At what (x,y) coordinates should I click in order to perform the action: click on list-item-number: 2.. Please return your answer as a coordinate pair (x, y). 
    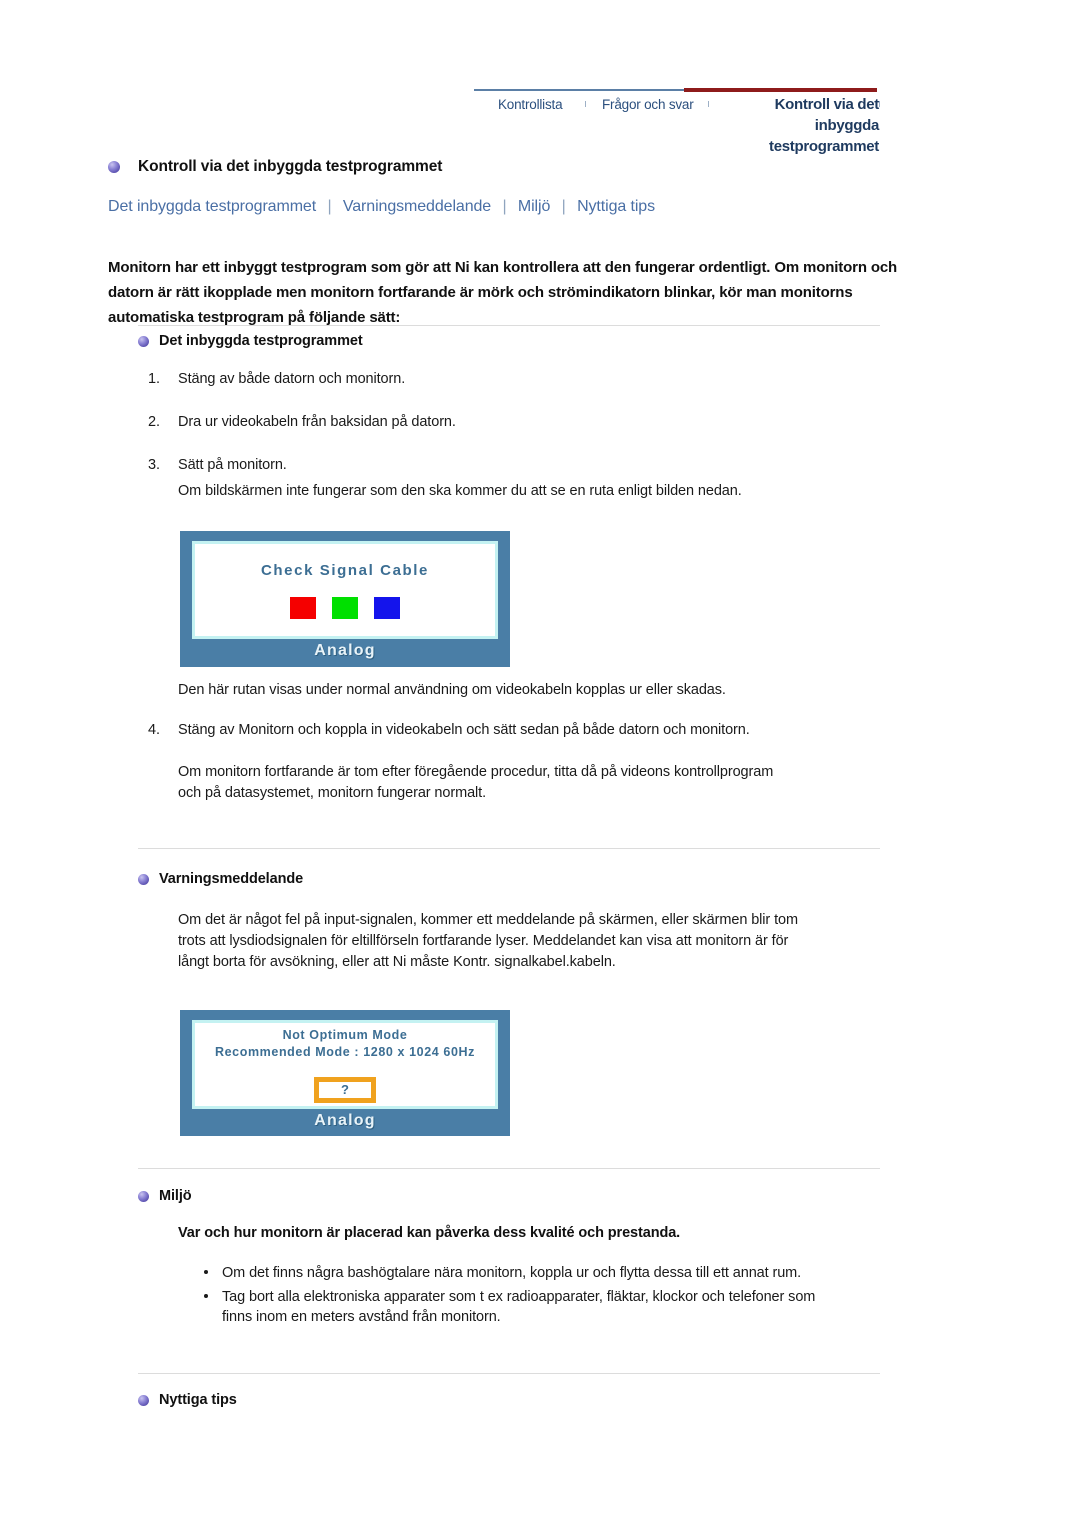
    Looking at the image, I should click on (154, 422).